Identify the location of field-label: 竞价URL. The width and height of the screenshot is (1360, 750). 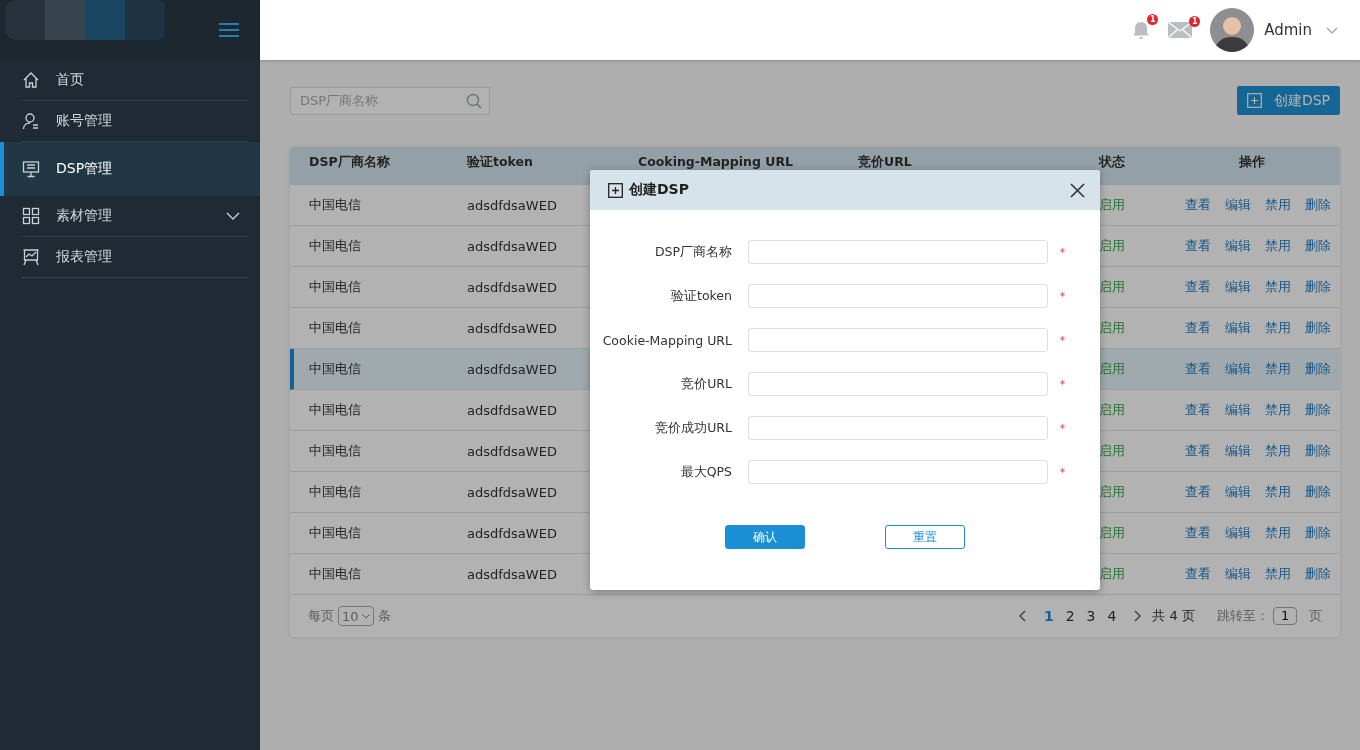
(706, 384).